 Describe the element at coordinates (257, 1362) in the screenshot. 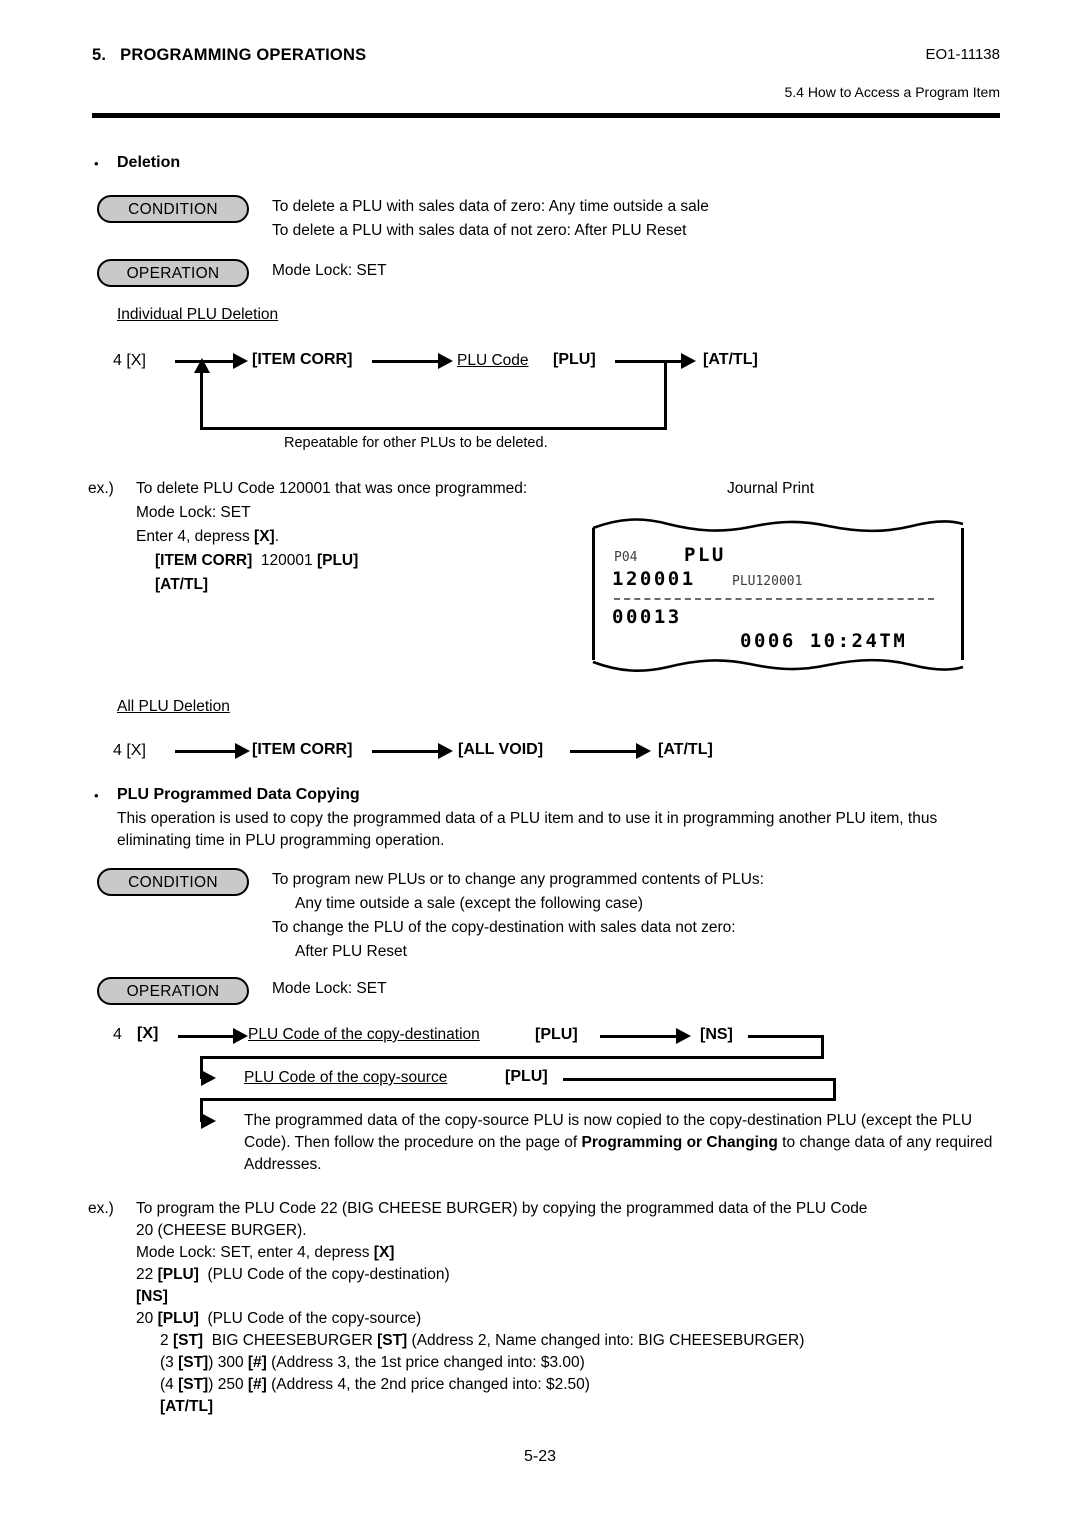

I see `key-hash-1: [#]` at that location.